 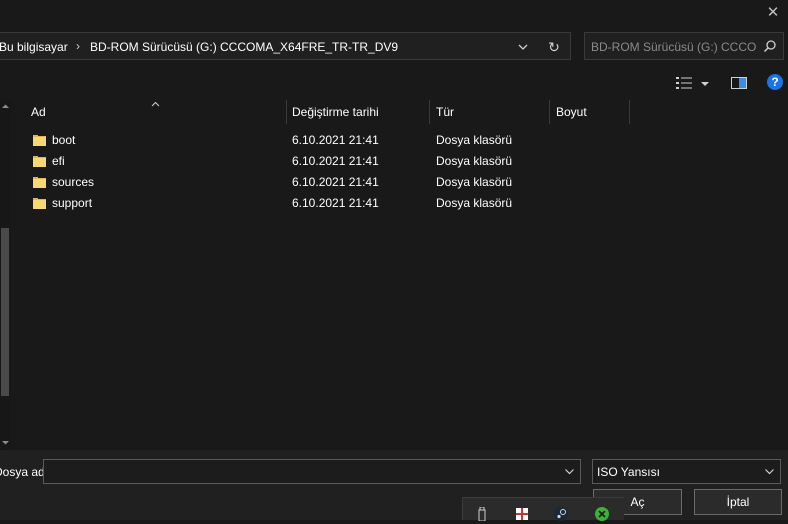 What do you see at coordinates (684, 83) in the screenshot?
I see `details-view-icon` at bounding box center [684, 83].